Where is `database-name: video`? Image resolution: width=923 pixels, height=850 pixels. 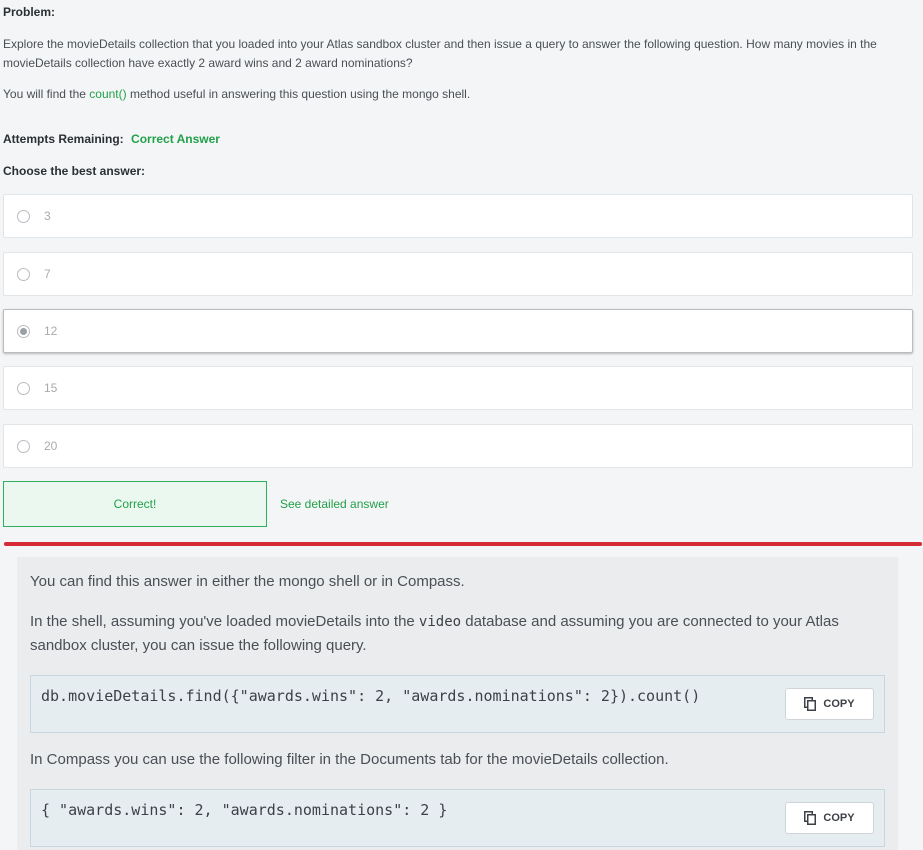
database-name: video is located at coordinates (440, 622).